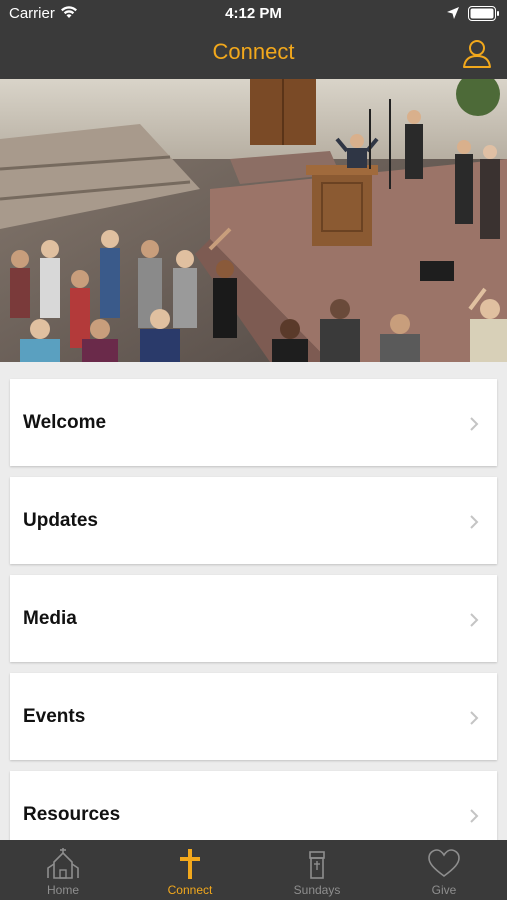 This screenshot has height=900, width=507. I want to click on tab-home: Home, so click(63, 870).